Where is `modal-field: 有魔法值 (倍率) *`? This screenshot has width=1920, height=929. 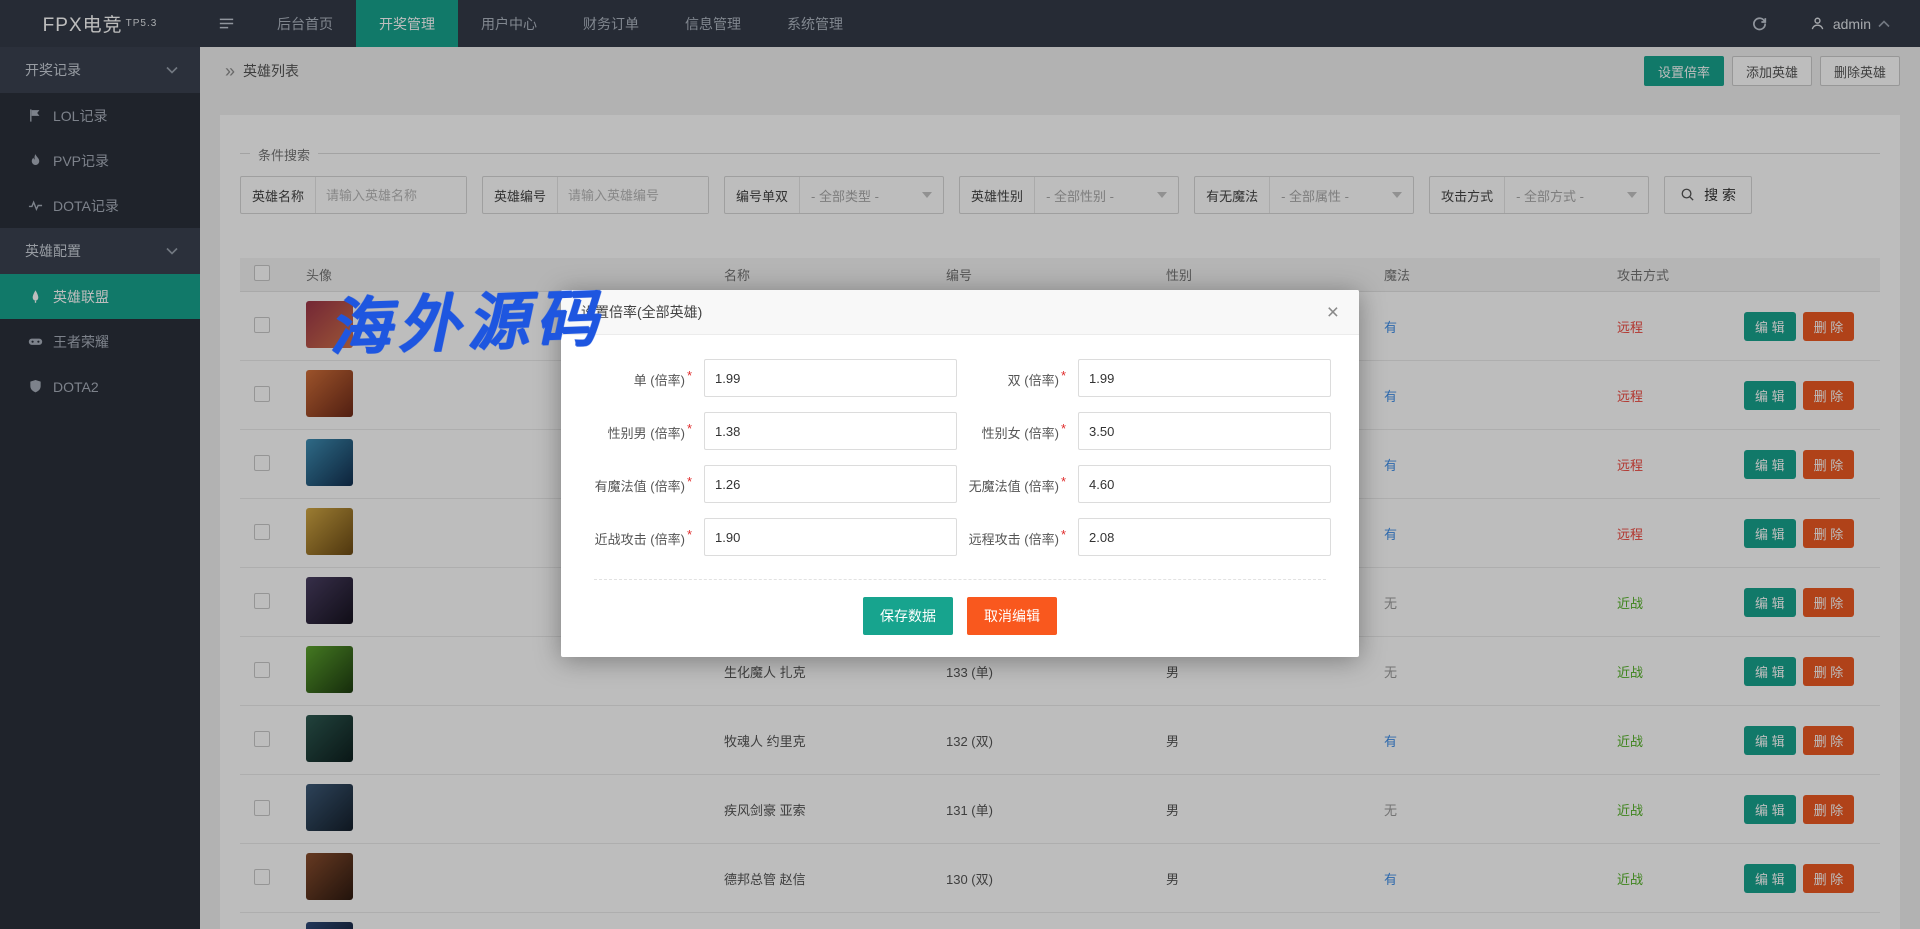
modal-field: 有魔法值 (倍率) * is located at coordinates (773, 484).